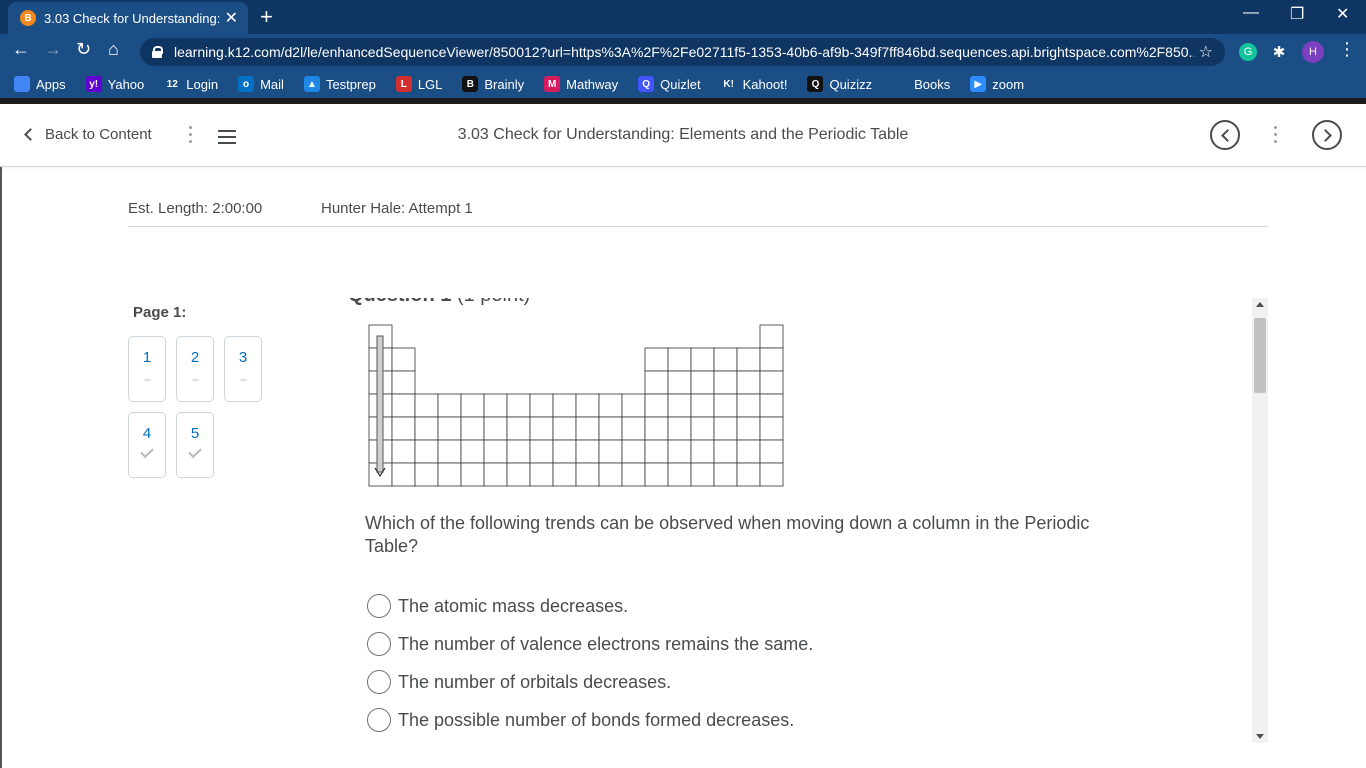 The width and height of the screenshot is (1366, 768). What do you see at coordinates (839, 84) in the screenshot?
I see `bookmark-quizizz: Q Quizizz` at bounding box center [839, 84].